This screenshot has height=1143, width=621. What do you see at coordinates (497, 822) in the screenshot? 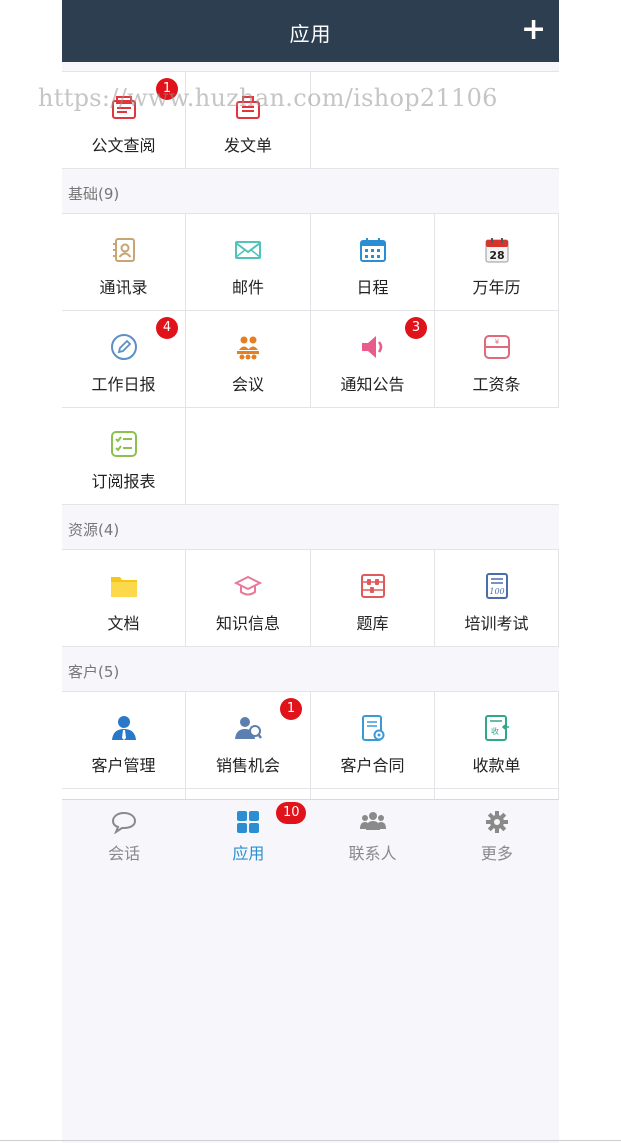
I see `gear-icon` at bounding box center [497, 822].